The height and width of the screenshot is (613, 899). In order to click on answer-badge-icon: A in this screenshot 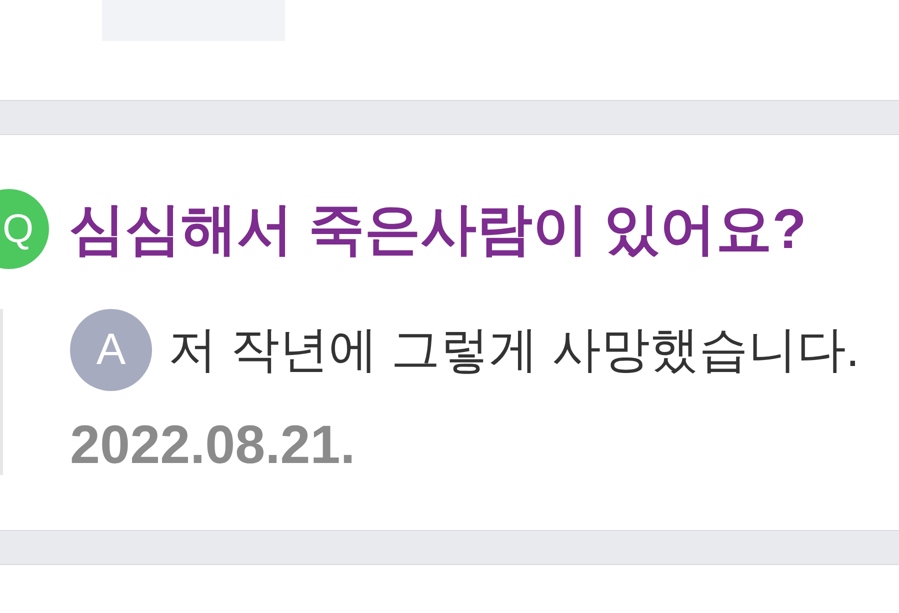, I will do `click(111, 350)`.